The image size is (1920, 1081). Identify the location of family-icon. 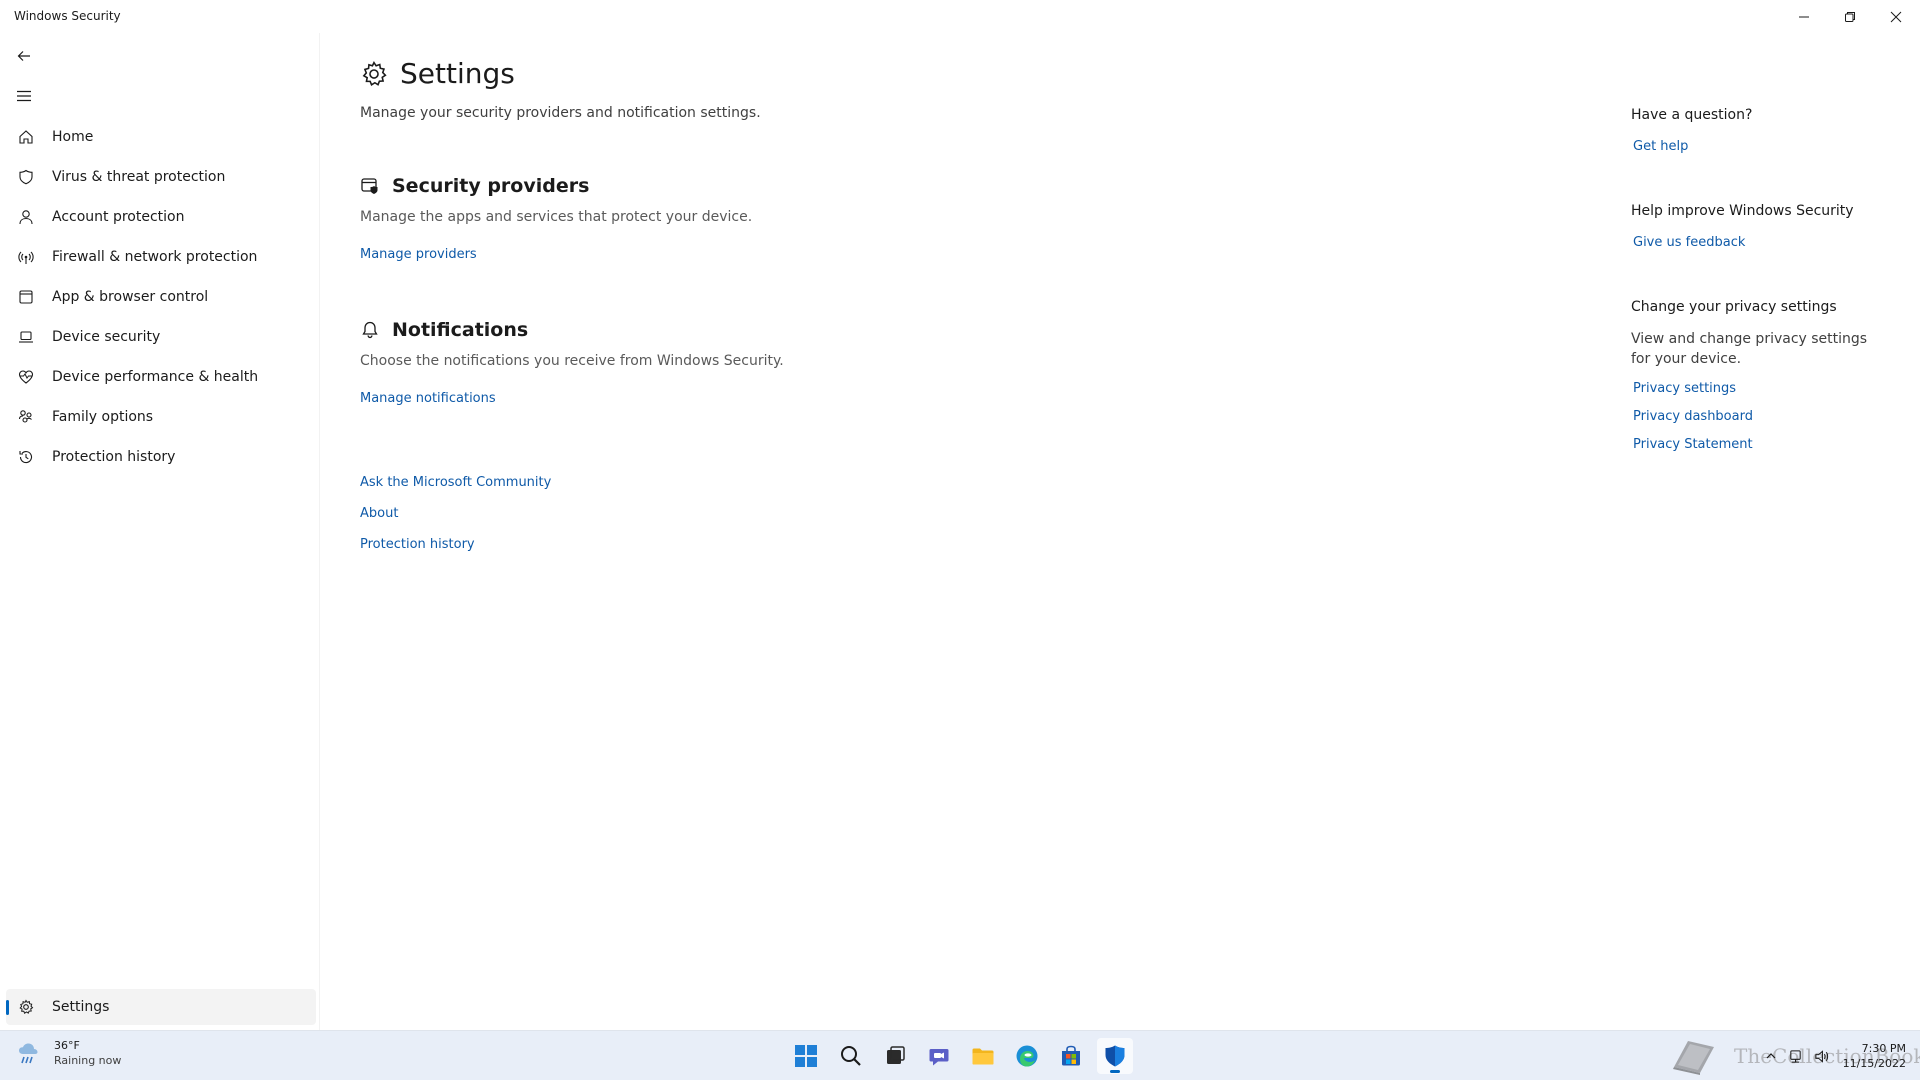
(26, 417).